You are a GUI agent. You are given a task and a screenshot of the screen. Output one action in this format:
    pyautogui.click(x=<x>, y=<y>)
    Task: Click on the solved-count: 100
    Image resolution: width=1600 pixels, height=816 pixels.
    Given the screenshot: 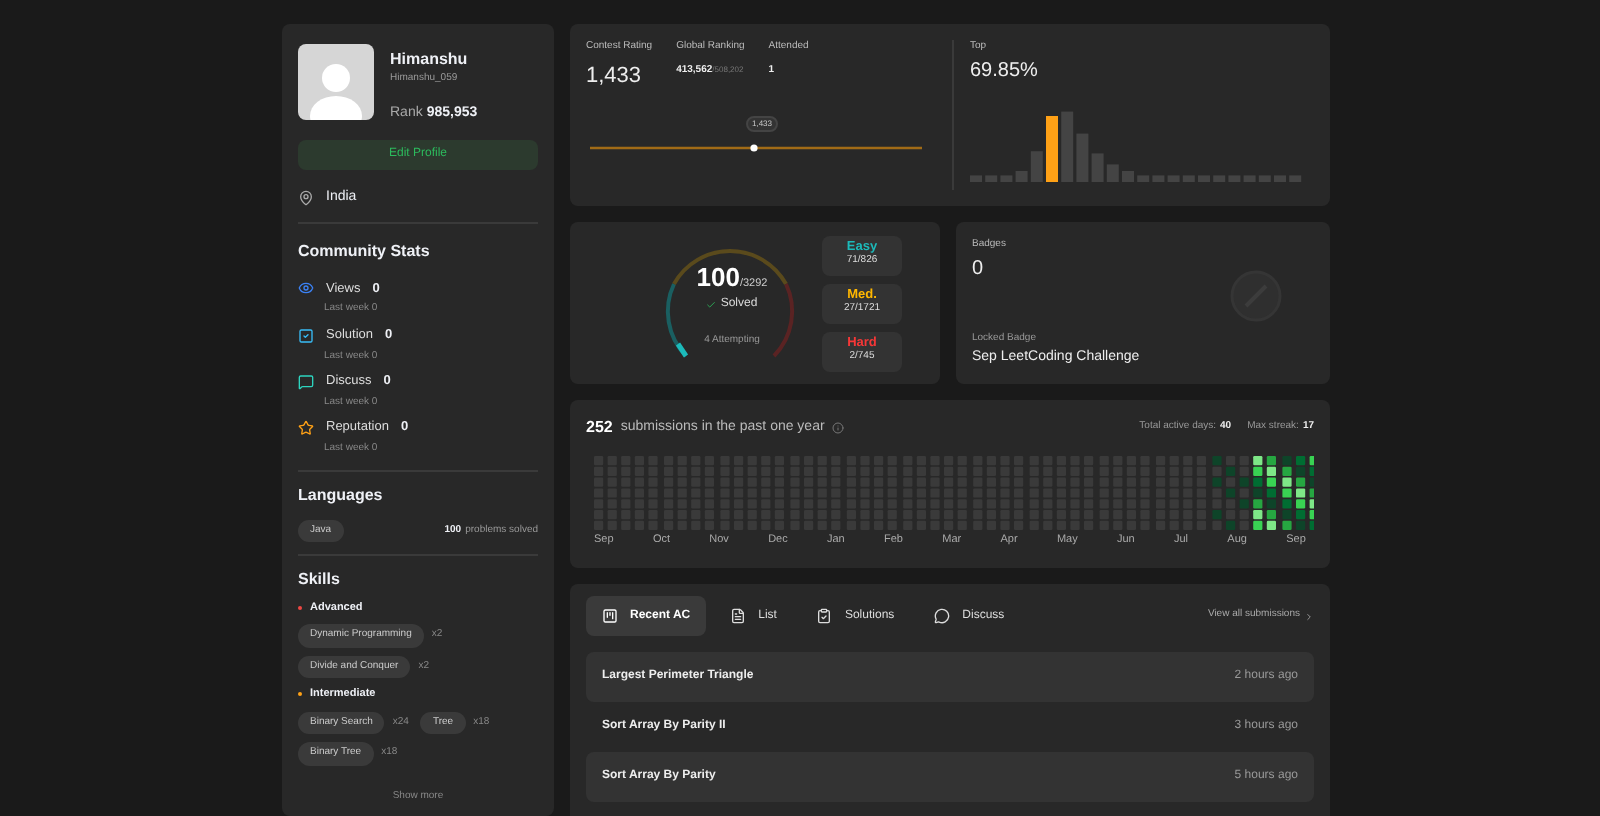 What is the action you would take?
    pyautogui.click(x=718, y=277)
    